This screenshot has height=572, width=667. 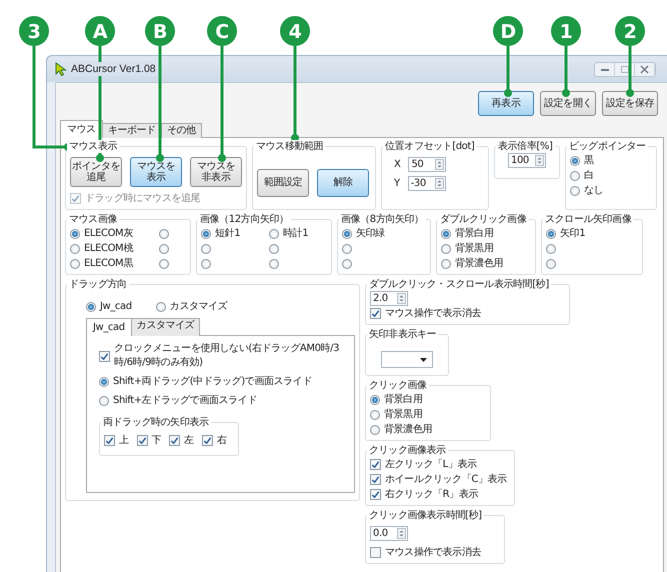 I want to click on group-label: ダブルクリック画像, so click(x=483, y=219).